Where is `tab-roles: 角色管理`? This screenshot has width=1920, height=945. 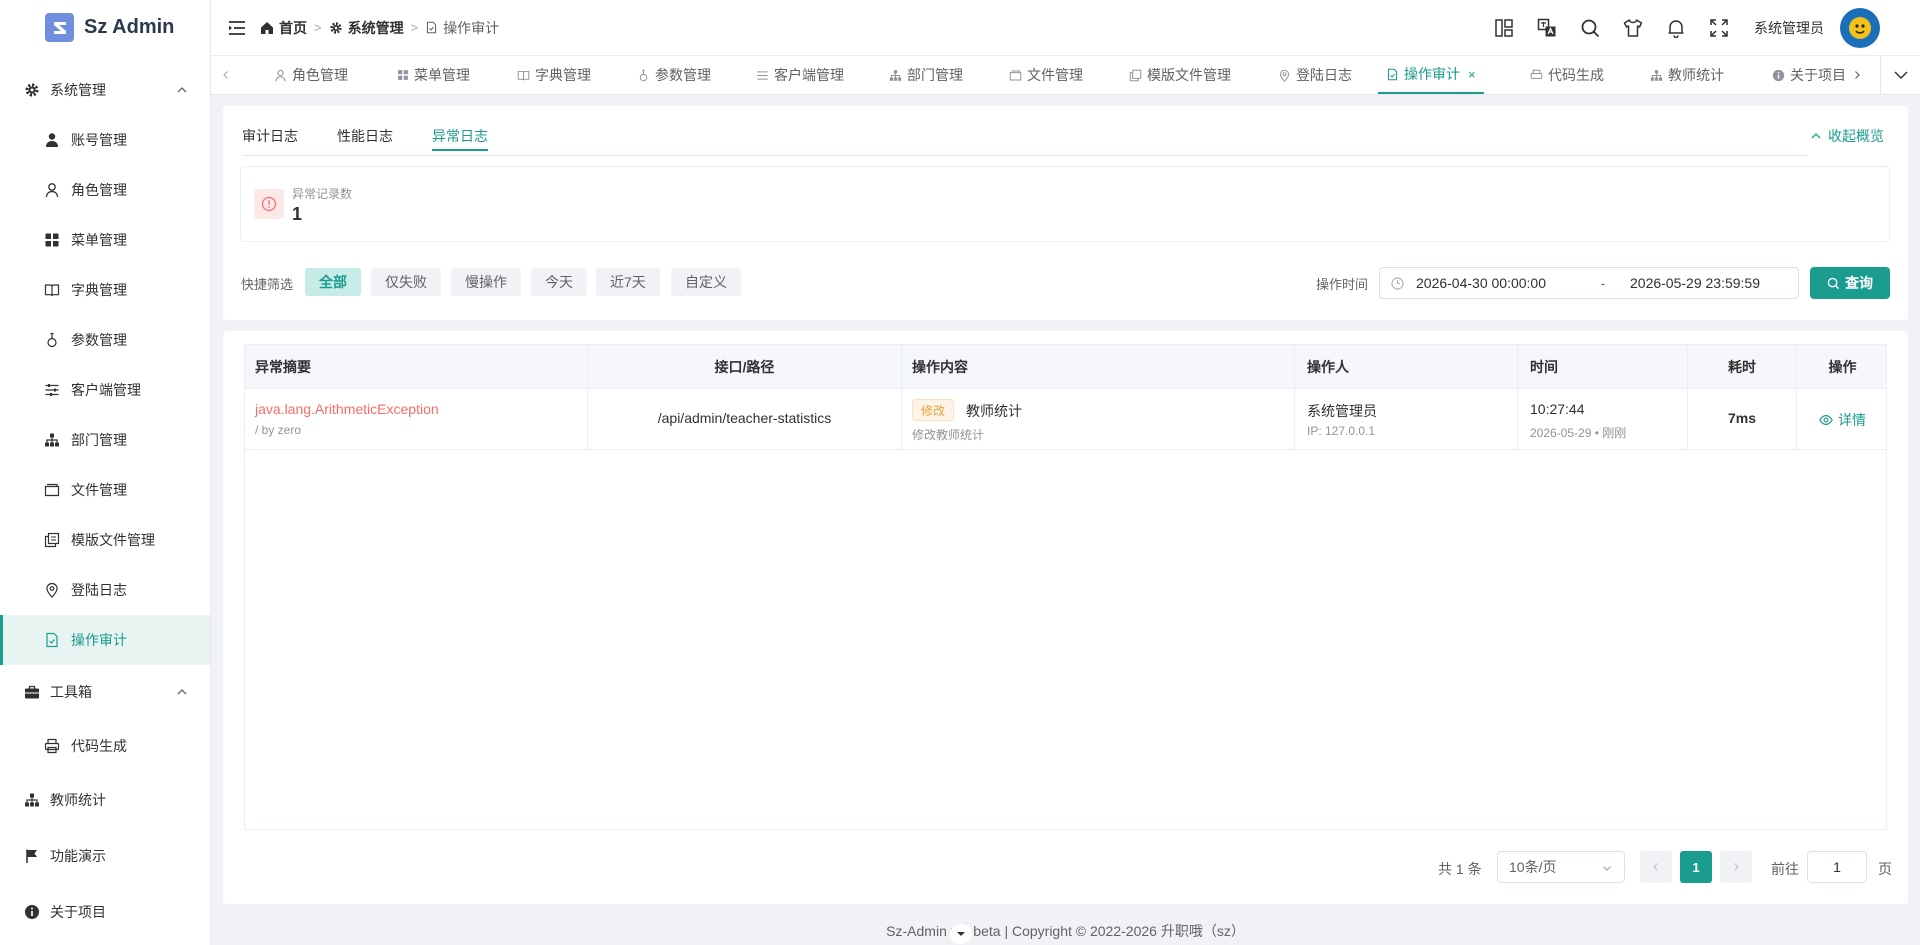
tab-roles: 角色管理 is located at coordinates (311, 75).